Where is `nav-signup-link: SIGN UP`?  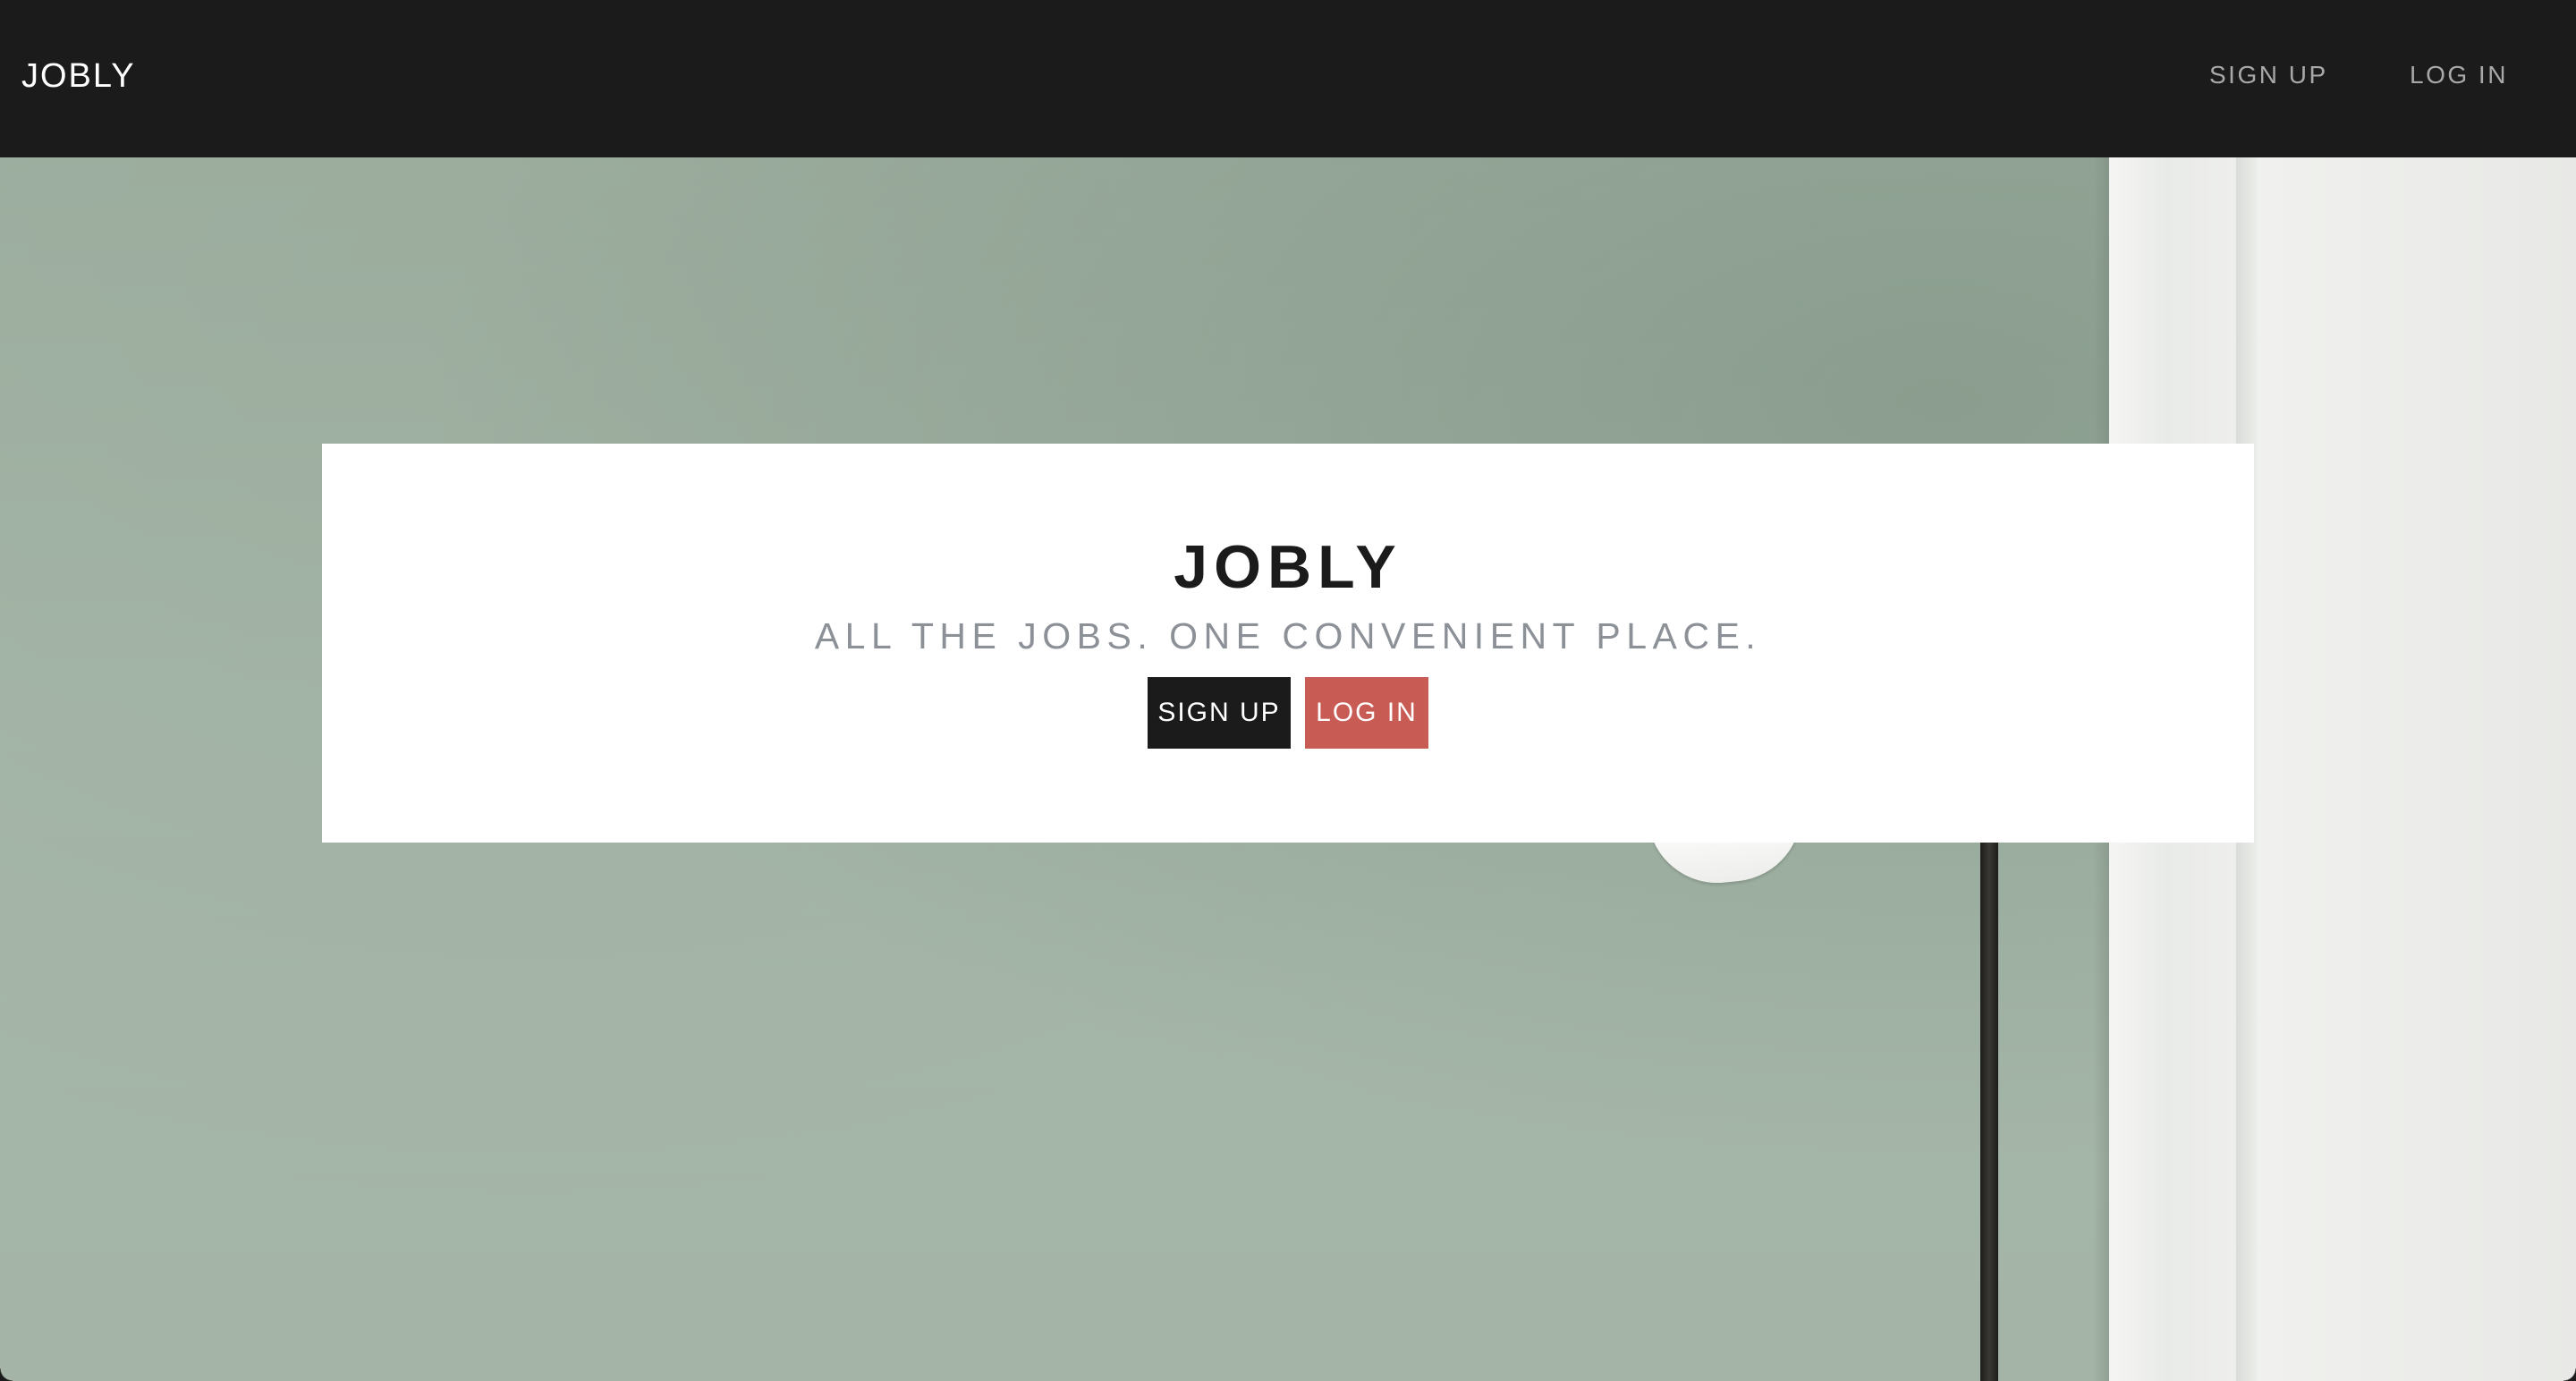 nav-signup-link: SIGN UP is located at coordinates (2268, 75).